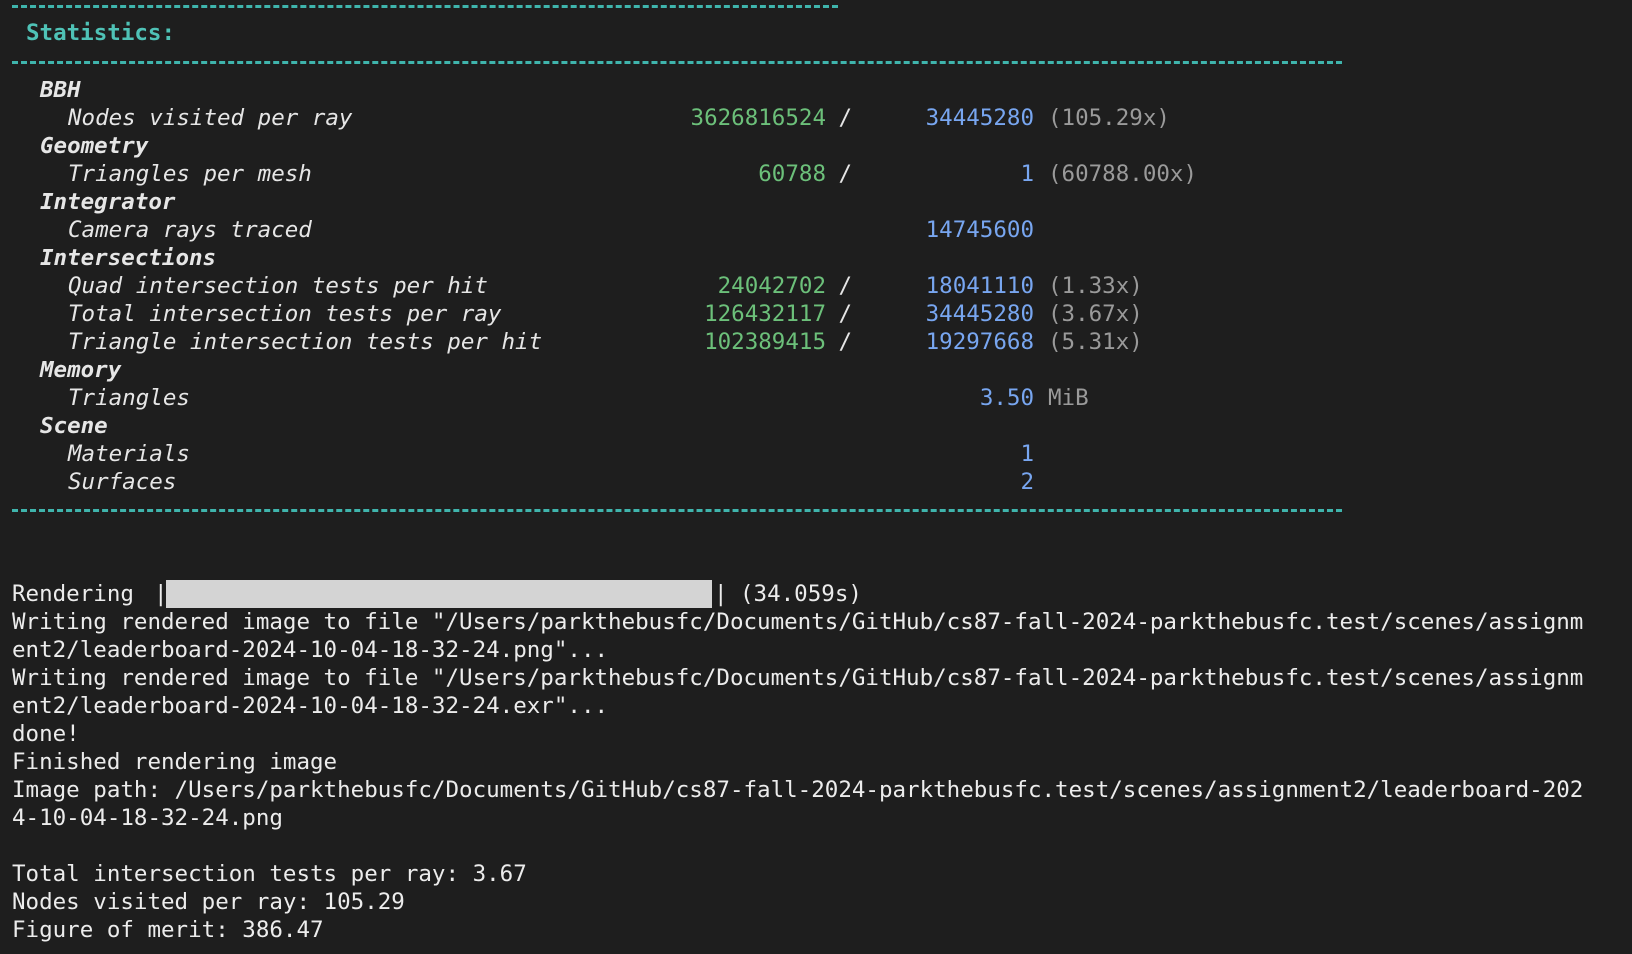 The width and height of the screenshot is (1632, 954). Describe the element at coordinates (425, 6) in the screenshot. I see `top-divider` at that location.